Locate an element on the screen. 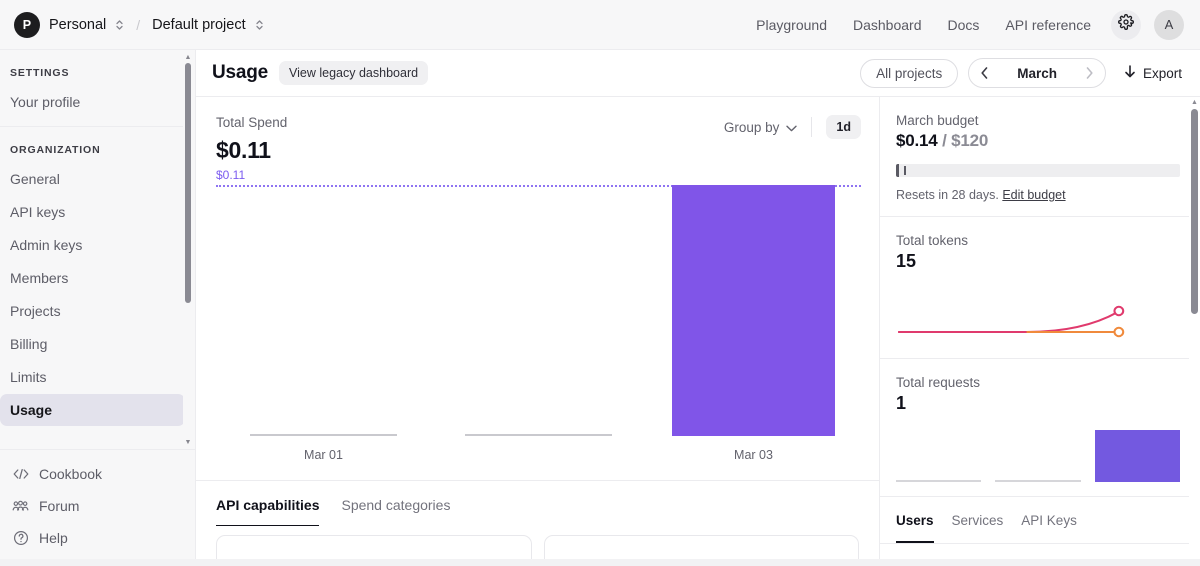 The image size is (1200, 566). project-name-label: Default project is located at coordinates (199, 24).